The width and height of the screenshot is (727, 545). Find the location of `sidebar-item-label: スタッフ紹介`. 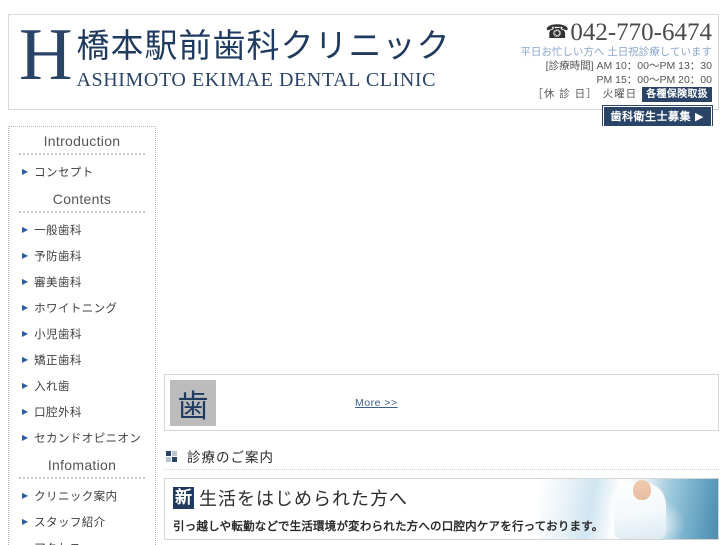

sidebar-item-label: スタッフ紹介 is located at coordinates (70, 523).